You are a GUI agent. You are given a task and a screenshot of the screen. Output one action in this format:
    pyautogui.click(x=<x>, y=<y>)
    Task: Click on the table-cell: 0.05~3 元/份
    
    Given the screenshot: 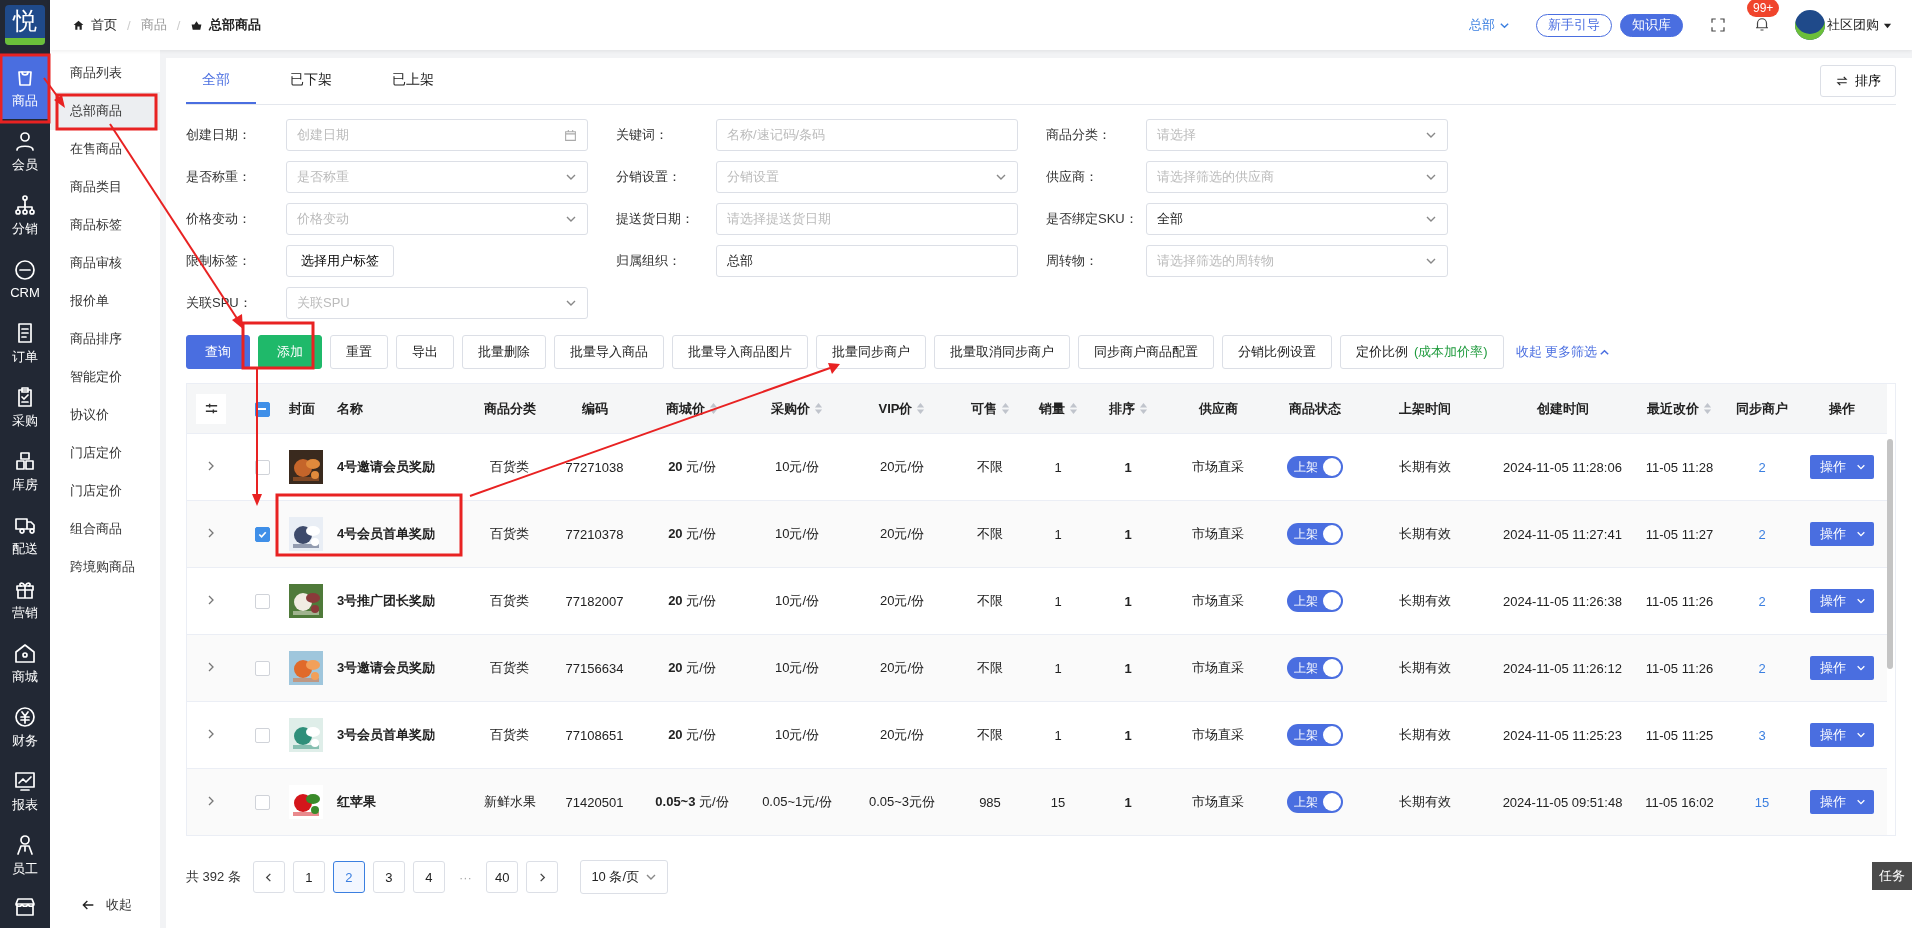 What is the action you would take?
    pyautogui.click(x=692, y=801)
    